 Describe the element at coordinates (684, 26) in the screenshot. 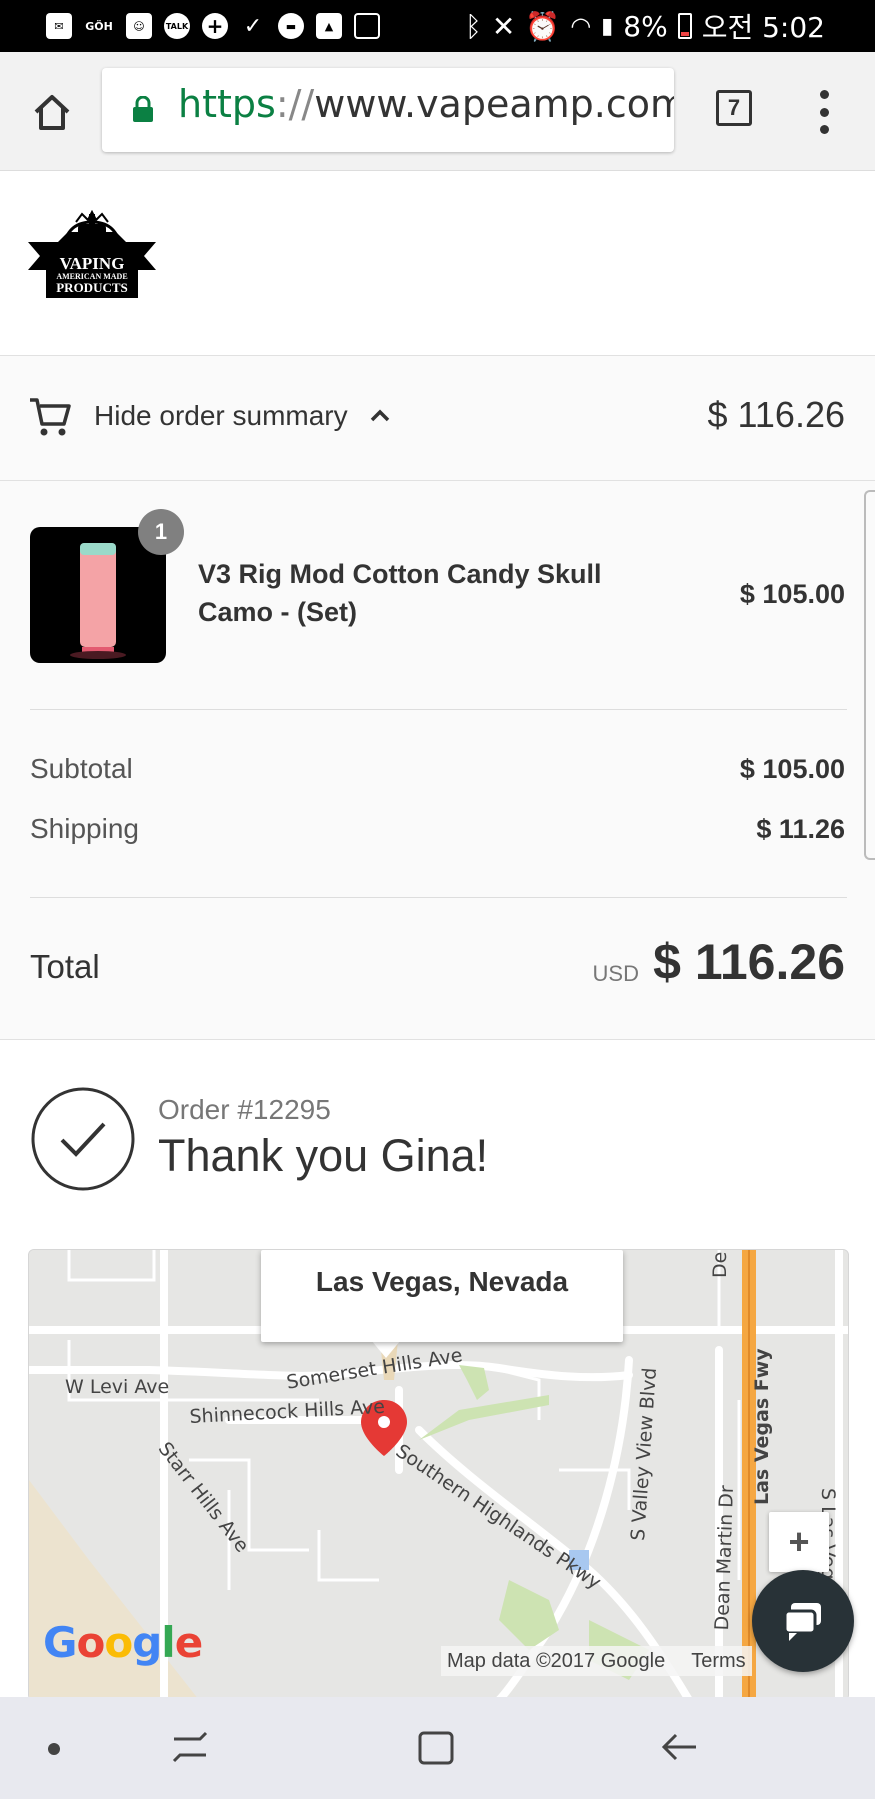

I see `battery-icon` at that location.